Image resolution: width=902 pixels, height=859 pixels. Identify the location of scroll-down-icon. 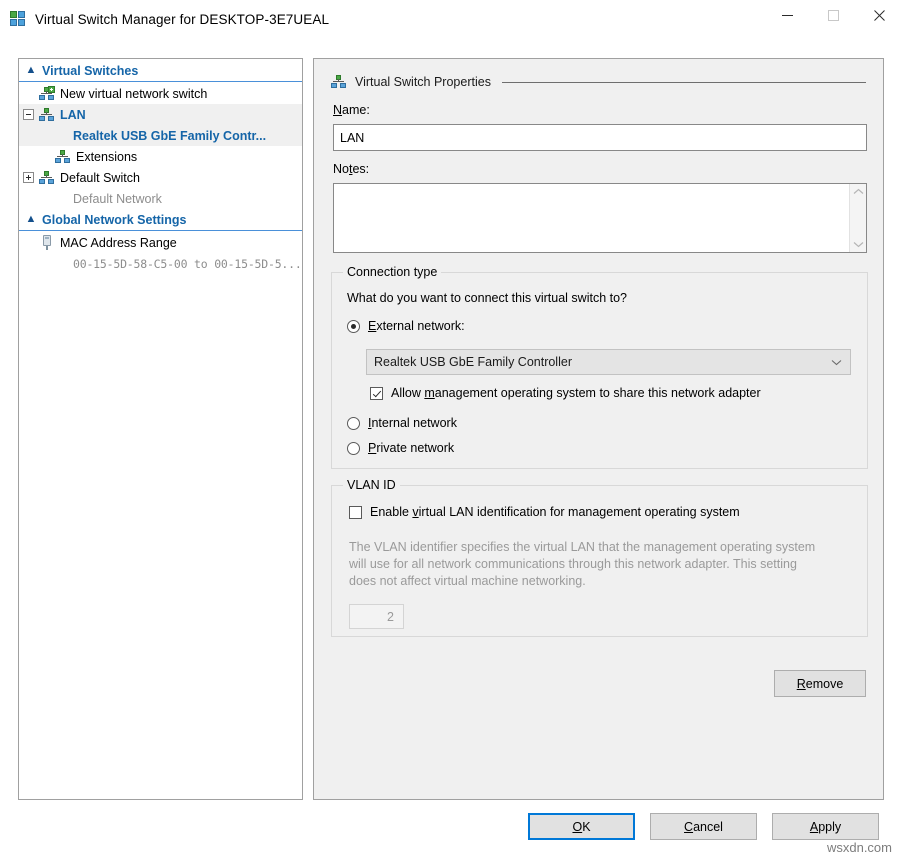
(858, 245).